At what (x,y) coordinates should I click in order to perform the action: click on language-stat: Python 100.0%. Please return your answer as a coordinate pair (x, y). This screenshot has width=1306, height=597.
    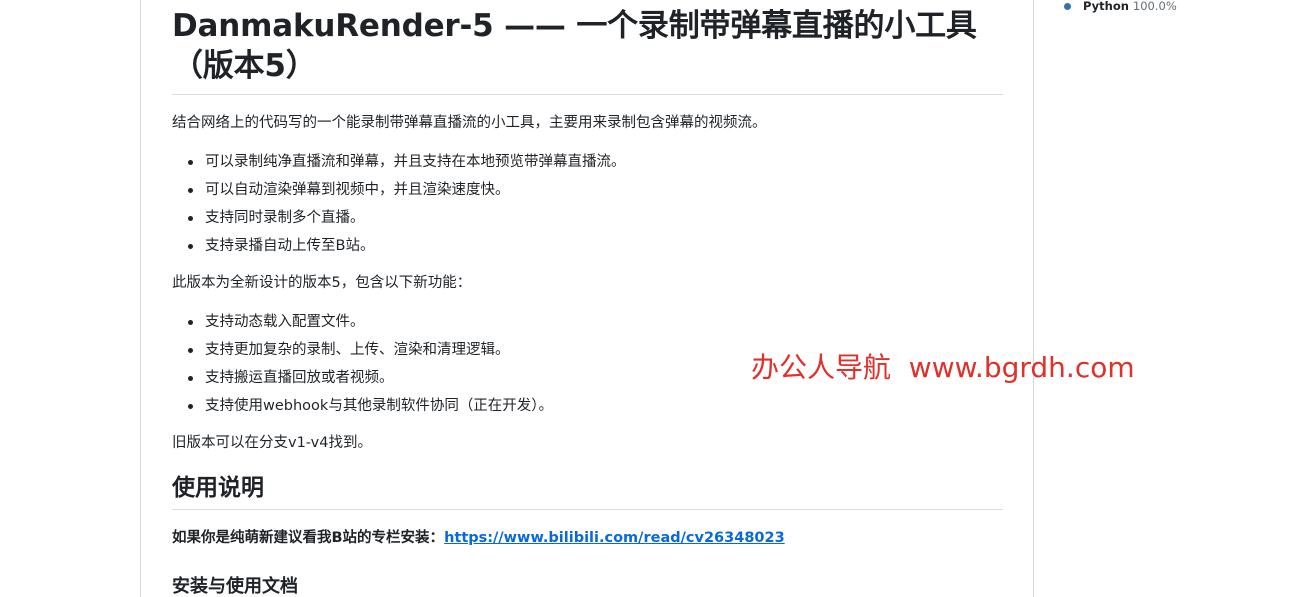
    Looking at the image, I should click on (1120, 7).